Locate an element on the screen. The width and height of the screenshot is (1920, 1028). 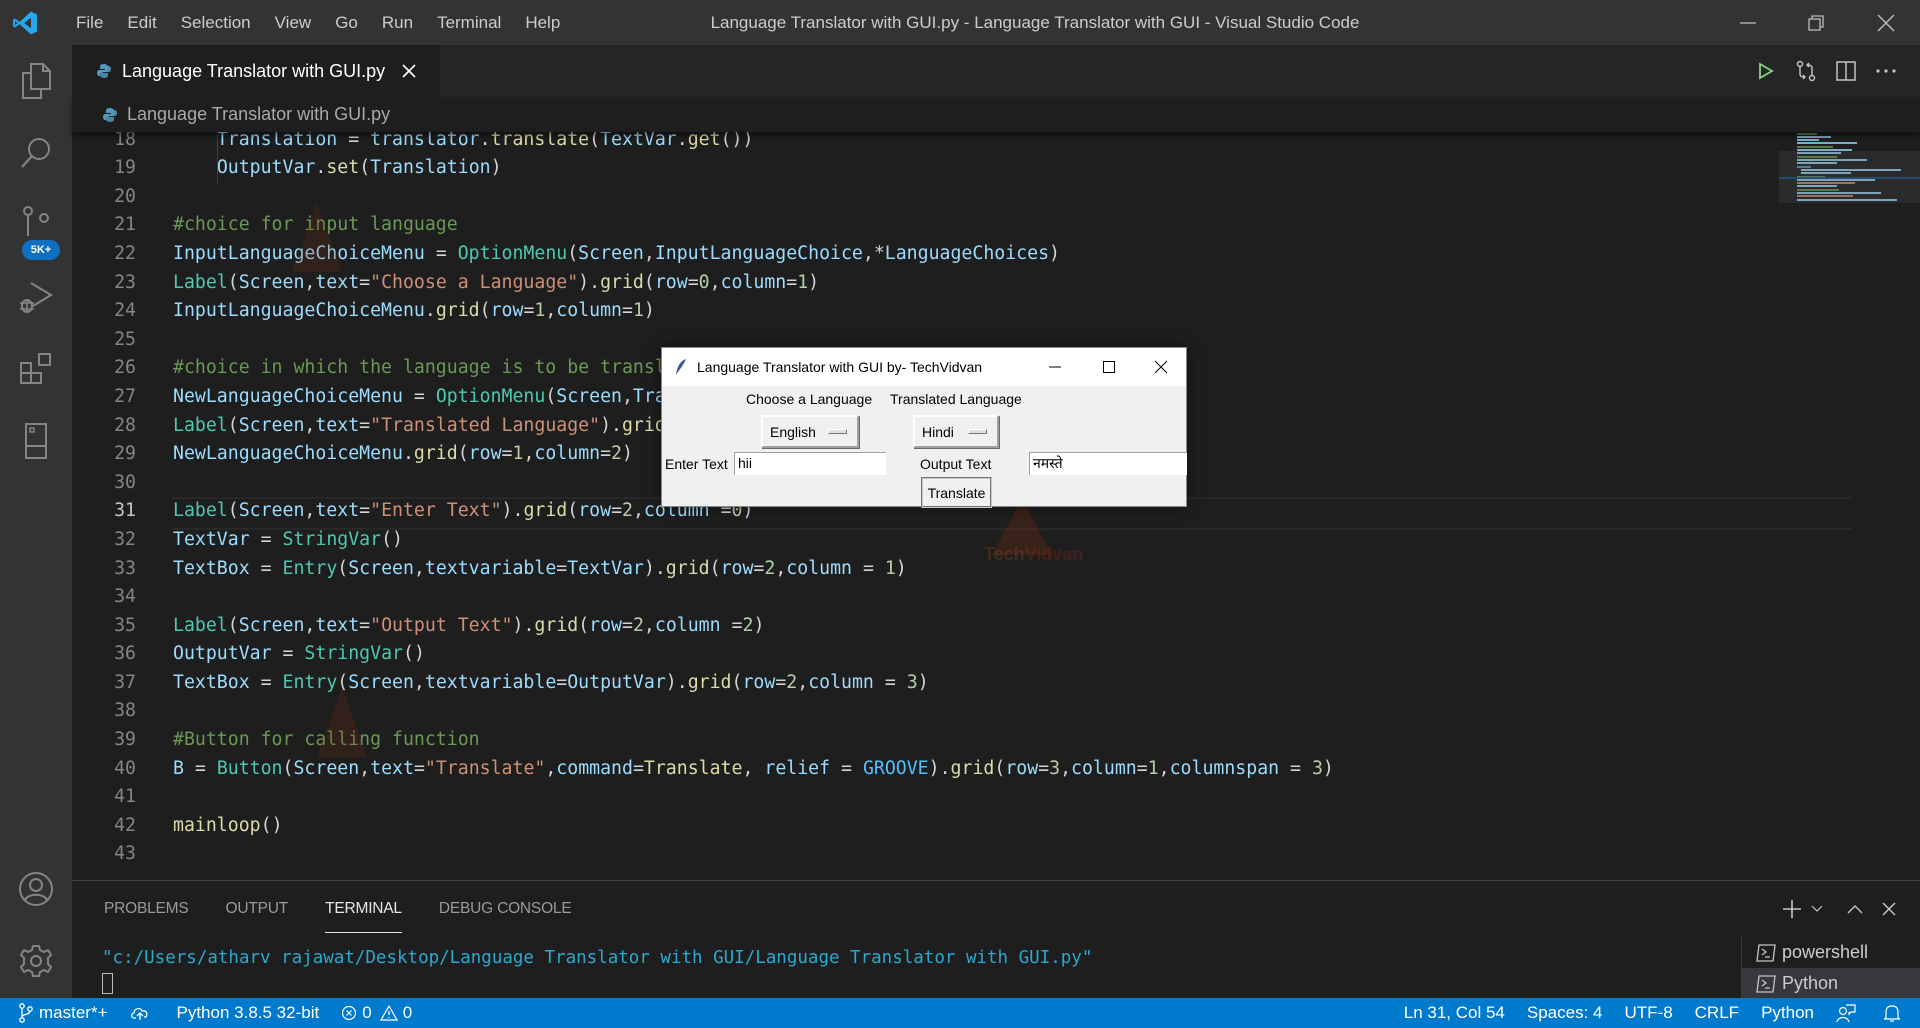
line-number: 33 is located at coordinates (125, 568).